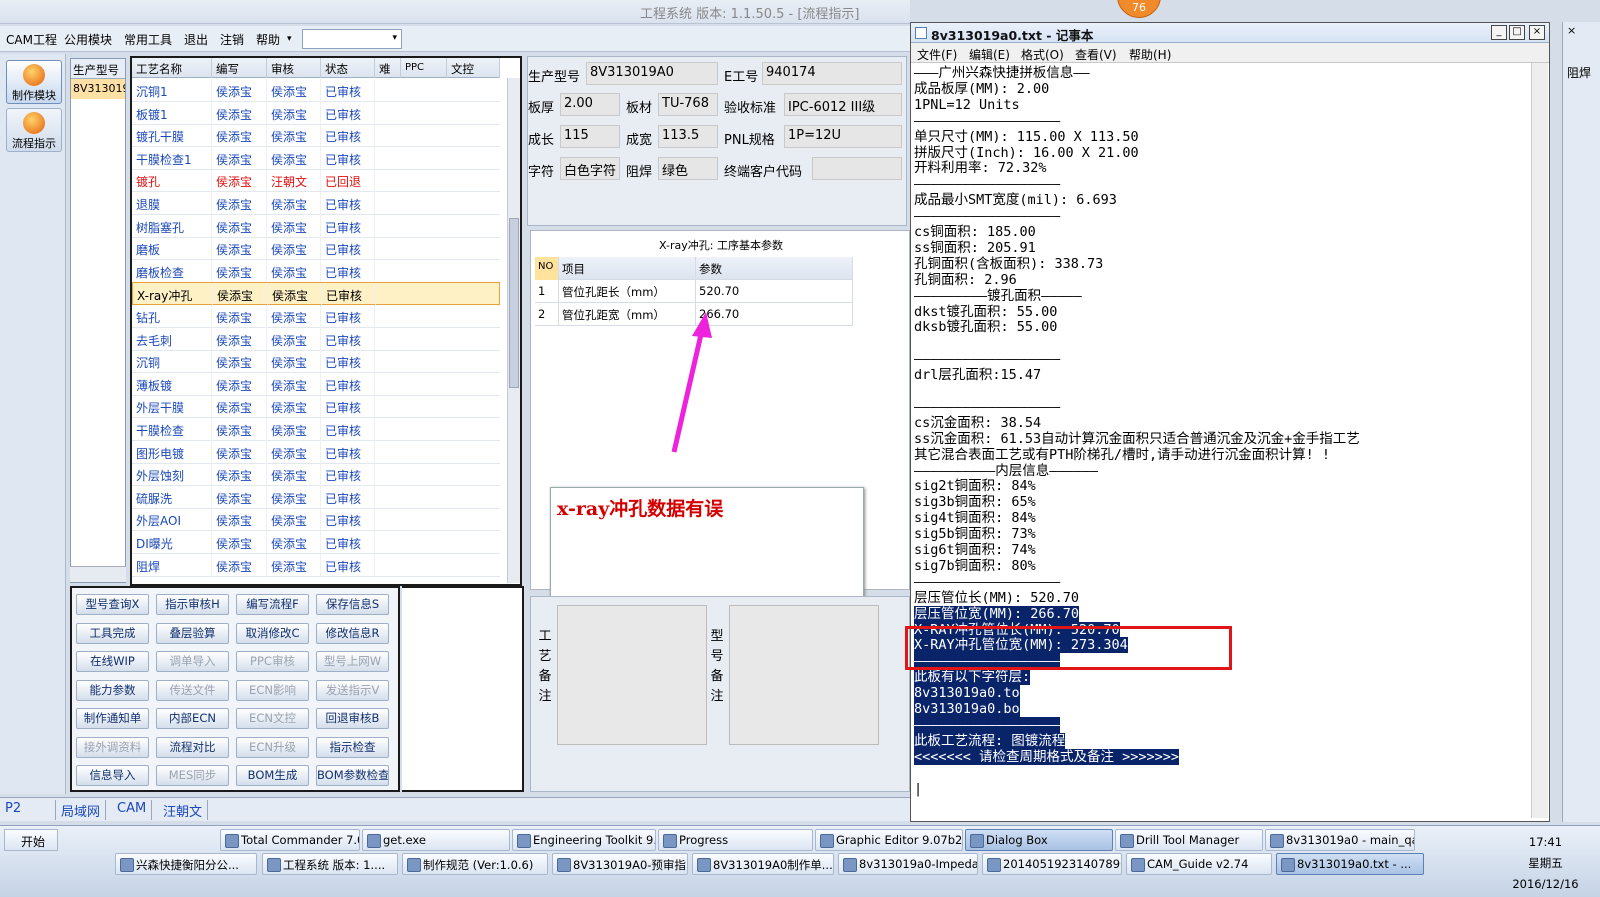 This screenshot has width=1600, height=897. What do you see at coordinates (1539, 440) in the screenshot?
I see `notepad-scrollbar` at bounding box center [1539, 440].